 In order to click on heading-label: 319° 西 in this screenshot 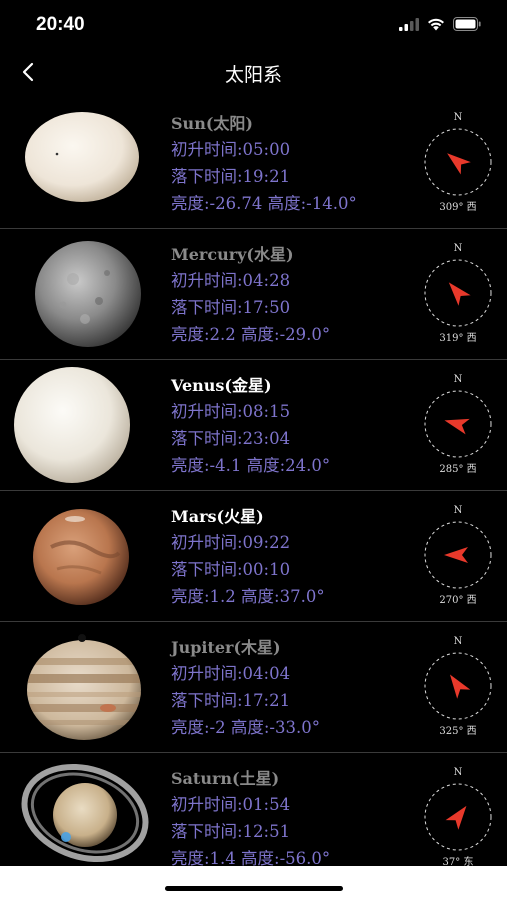, I will do `click(458, 338)`.